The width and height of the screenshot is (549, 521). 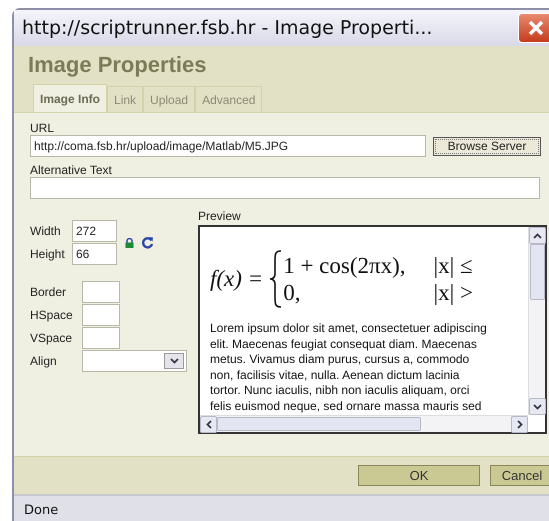 I want to click on field-label: Width, so click(x=46, y=231).